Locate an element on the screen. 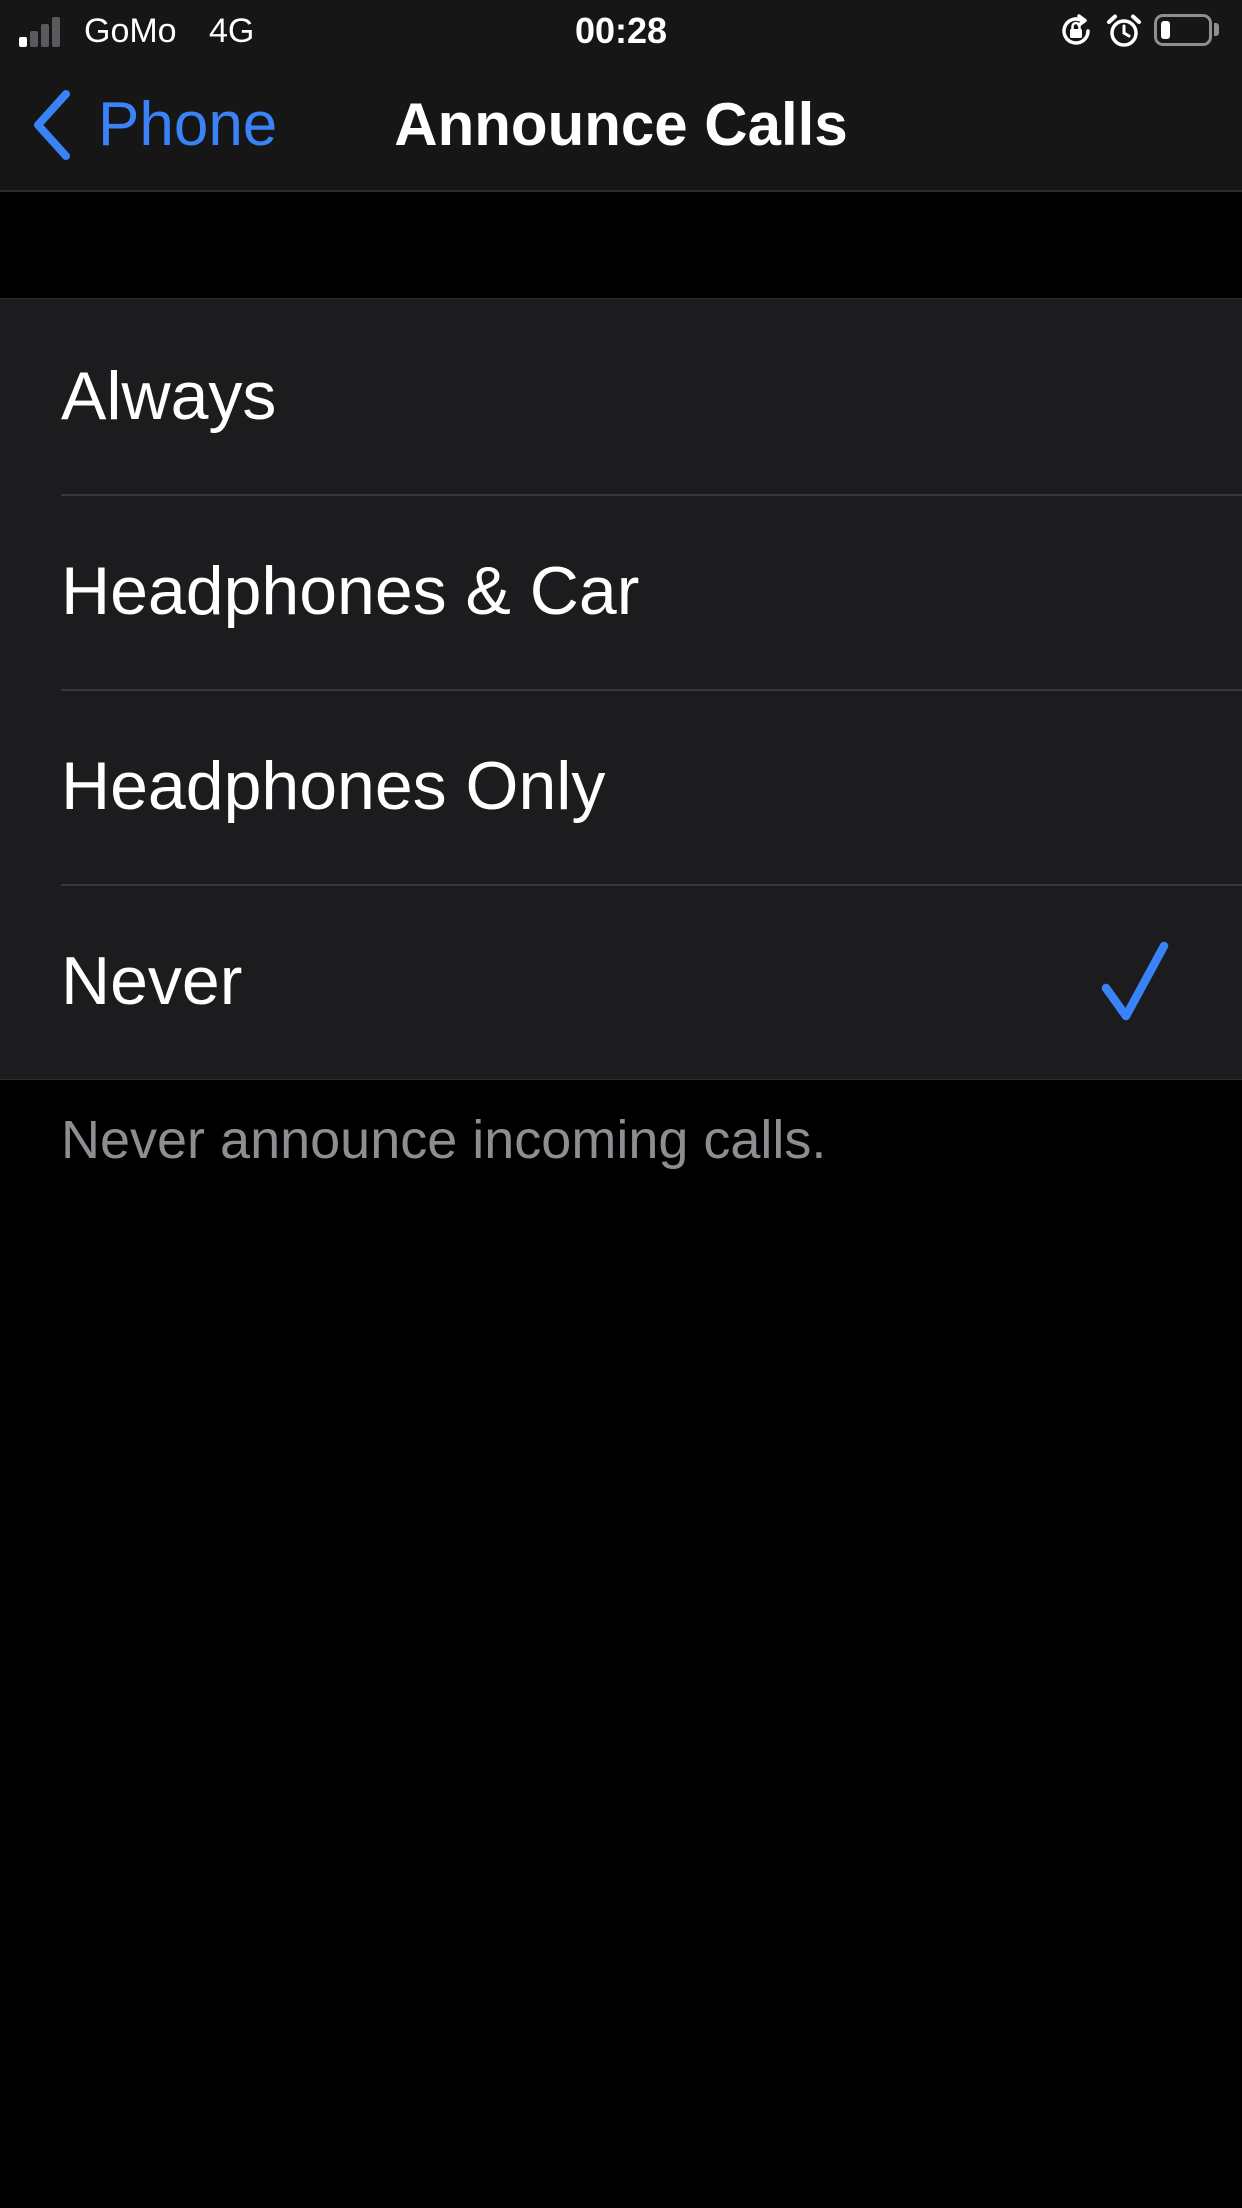 The width and height of the screenshot is (1242, 2208). alarm-icon is located at coordinates (1124, 30).